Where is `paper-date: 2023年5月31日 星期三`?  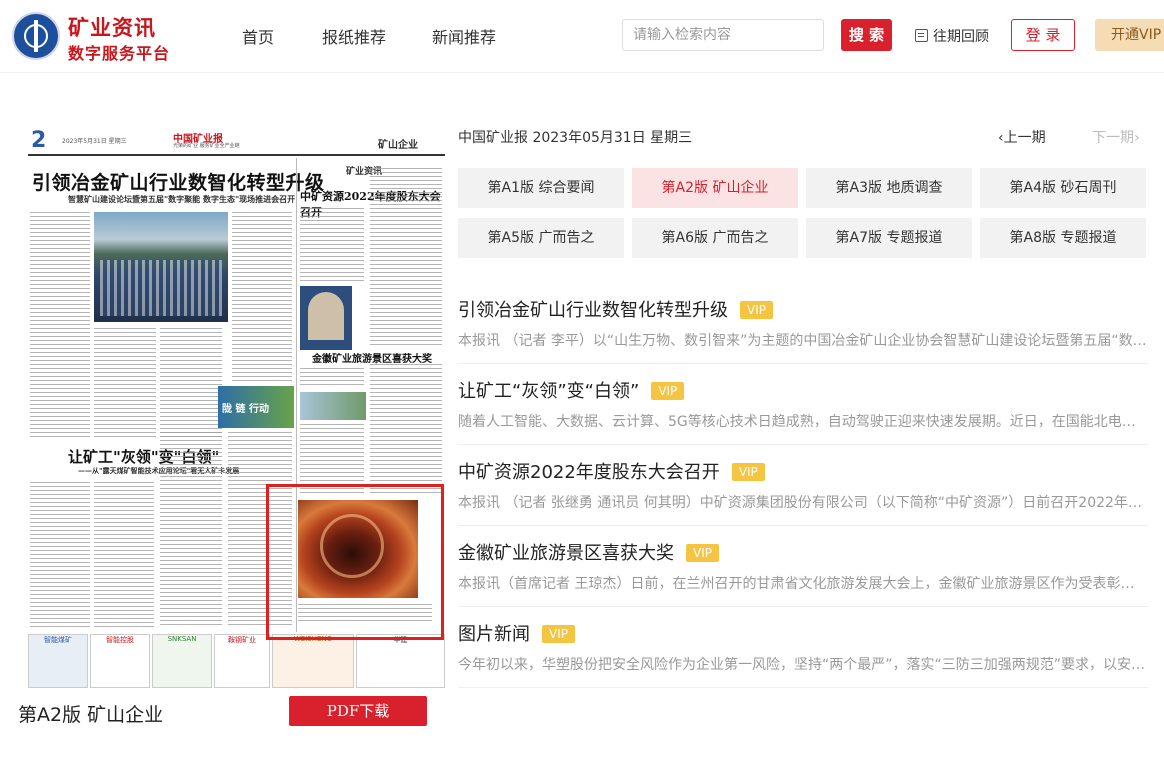 paper-date: 2023年5月31日 星期三 is located at coordinates (94, 141).